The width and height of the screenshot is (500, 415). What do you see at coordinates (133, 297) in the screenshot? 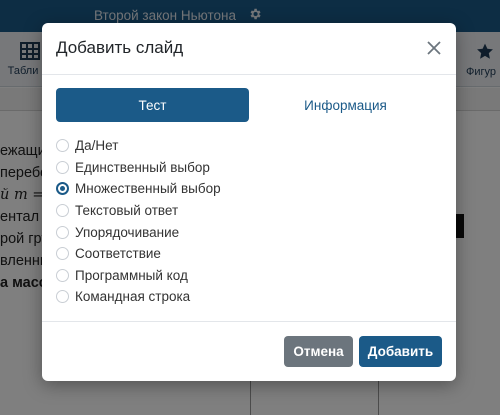
I see `option-label: Командная строка` at bounding box center [133, 297].